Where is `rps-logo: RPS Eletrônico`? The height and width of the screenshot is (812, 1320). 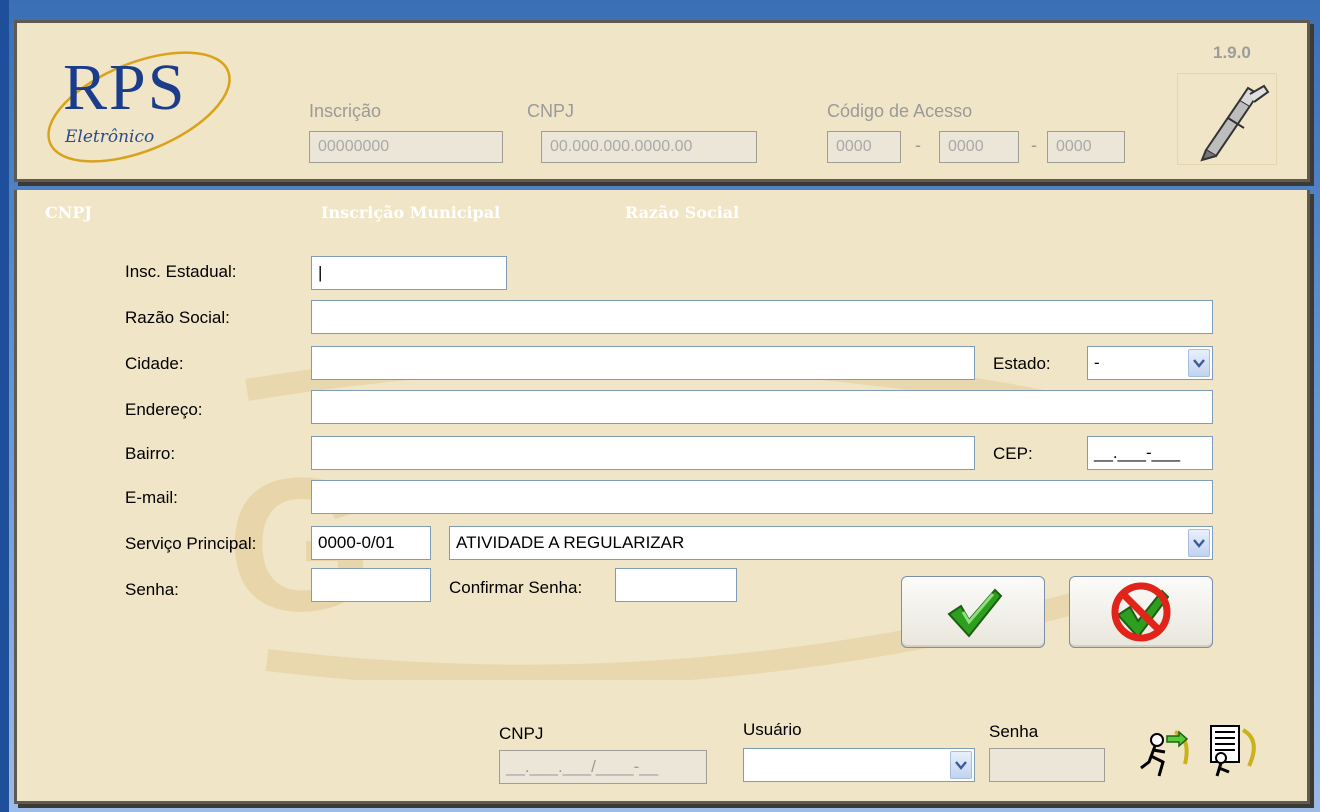
rps-logo: RPS Eletrônico is located at coordinates (139, 105).